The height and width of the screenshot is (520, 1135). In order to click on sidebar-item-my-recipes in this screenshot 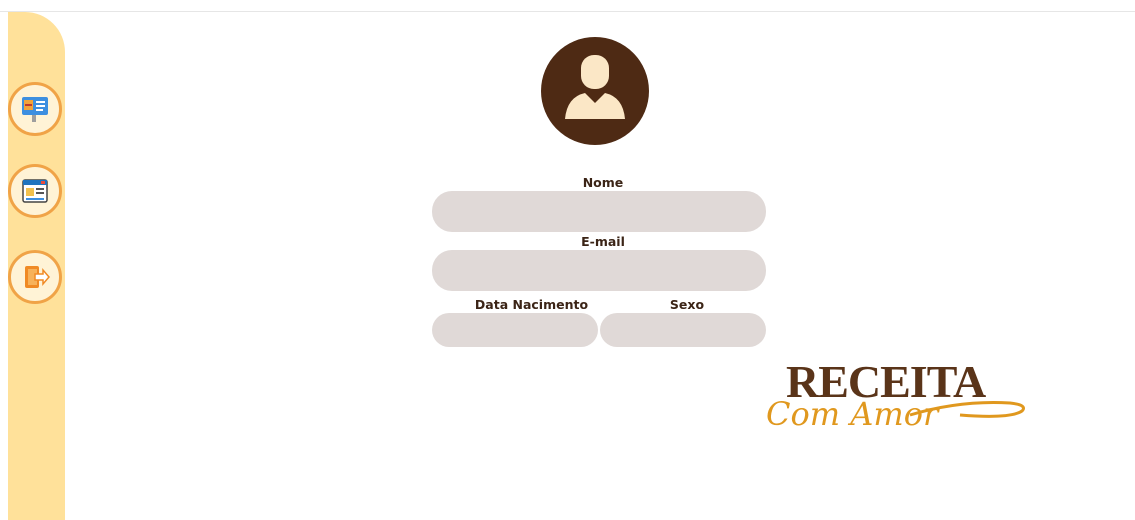, I will do `click(35, 191)`.